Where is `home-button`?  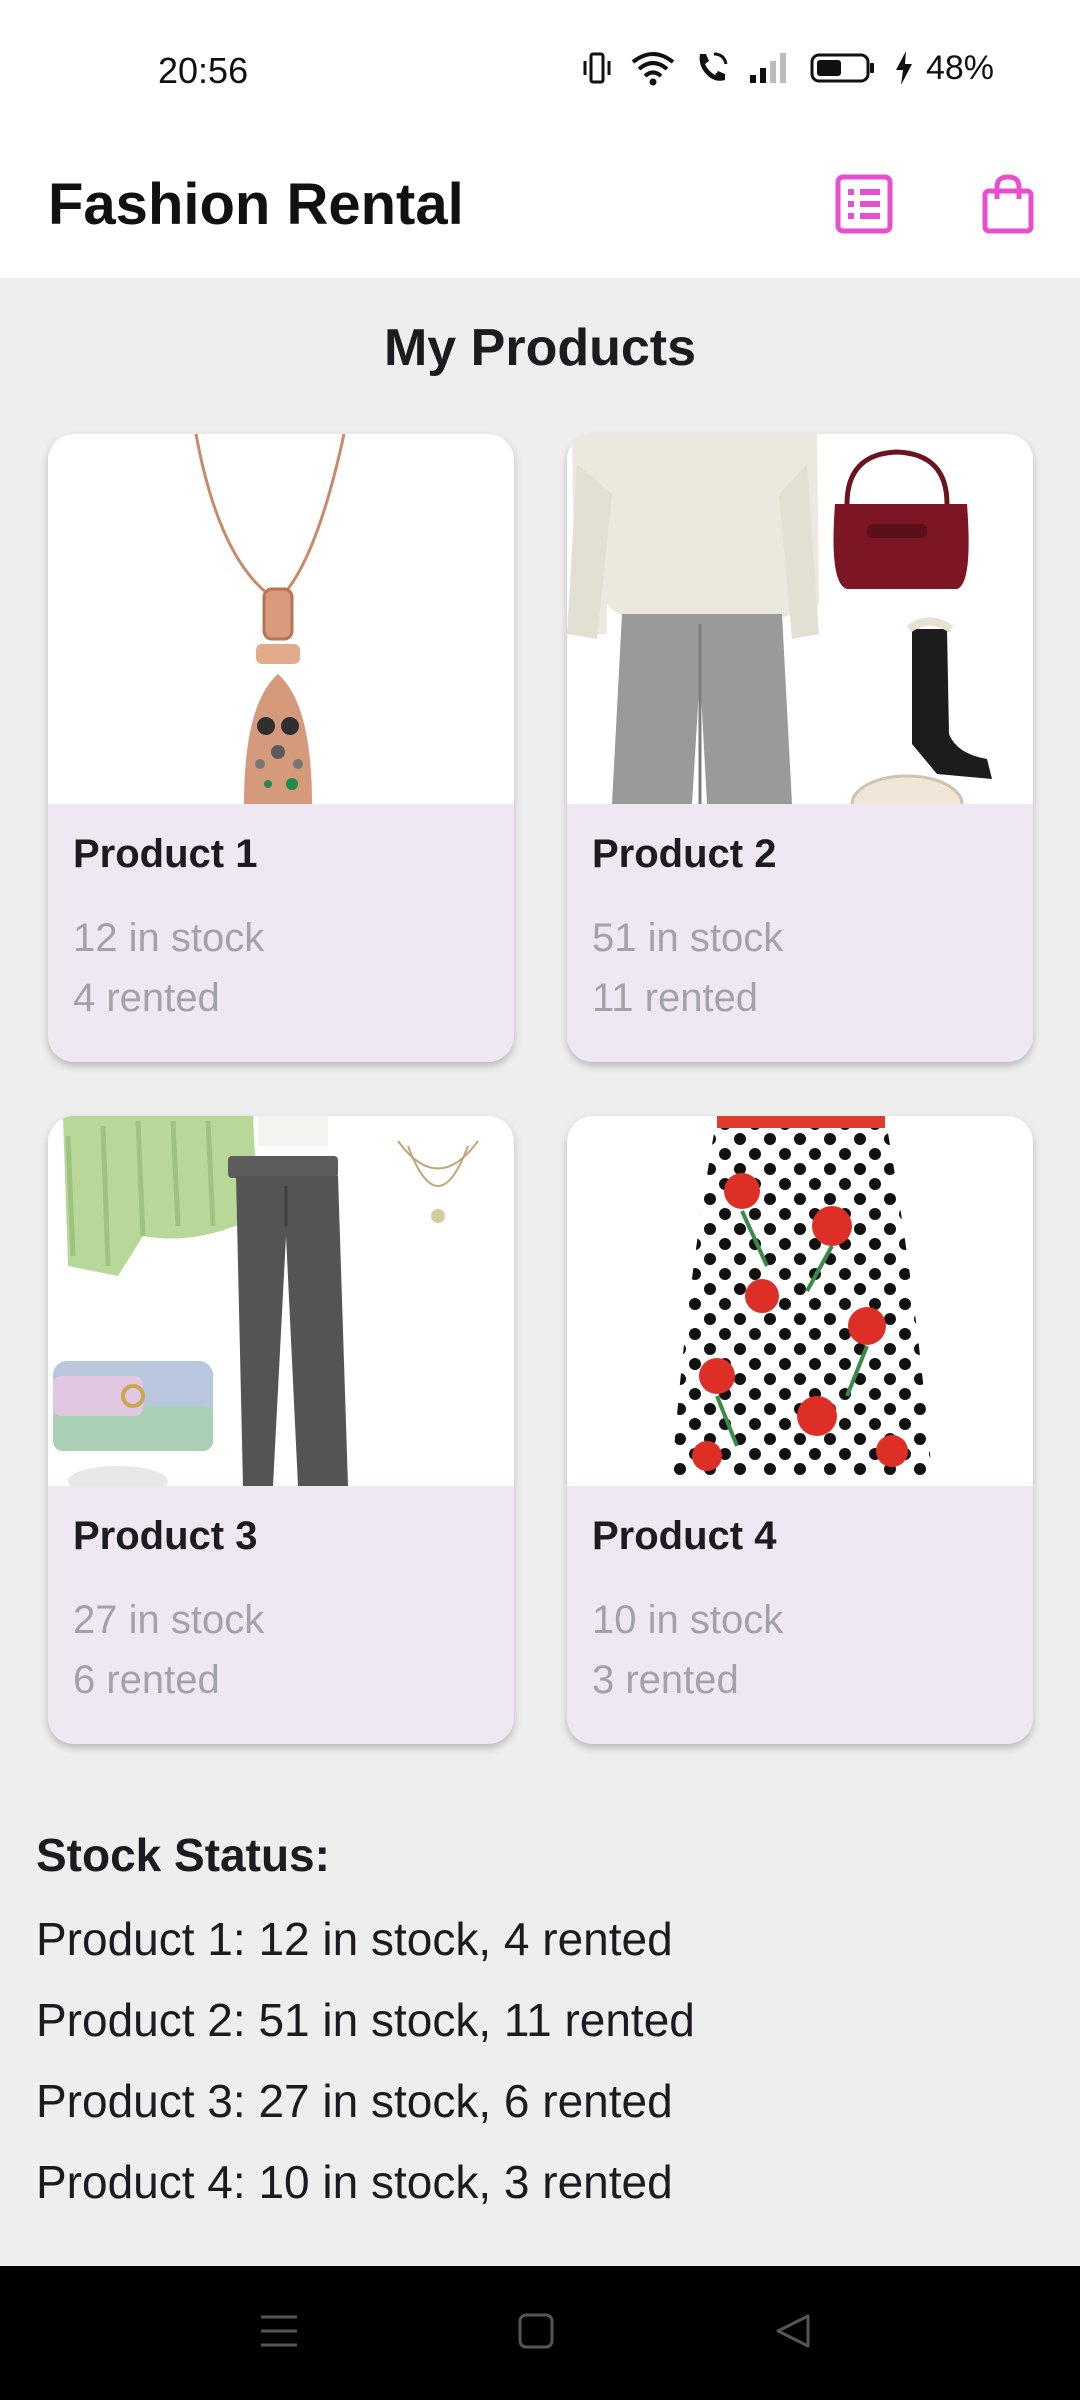
home-button is located at coordinates (536, 2333).